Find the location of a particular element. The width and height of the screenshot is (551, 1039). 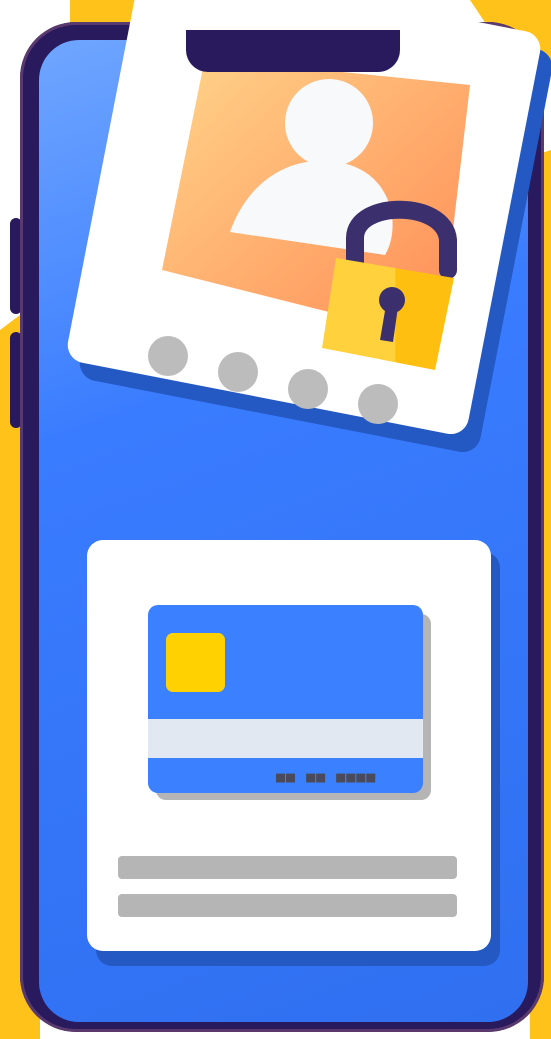

card-number: ■■ ■■ ■■■■ is located at coordinates (326, 777).